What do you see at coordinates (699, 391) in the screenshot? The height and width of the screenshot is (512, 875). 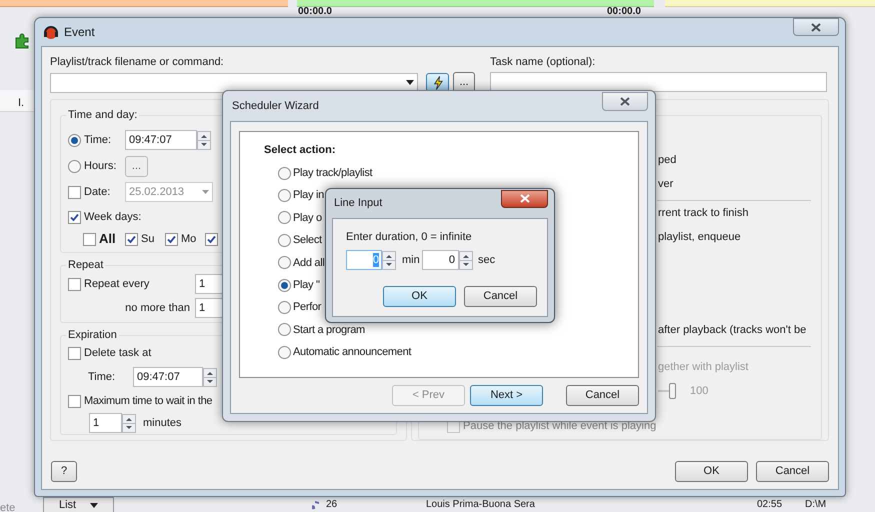 I see `volume-reading: 100` at bounding box center [699, 391].